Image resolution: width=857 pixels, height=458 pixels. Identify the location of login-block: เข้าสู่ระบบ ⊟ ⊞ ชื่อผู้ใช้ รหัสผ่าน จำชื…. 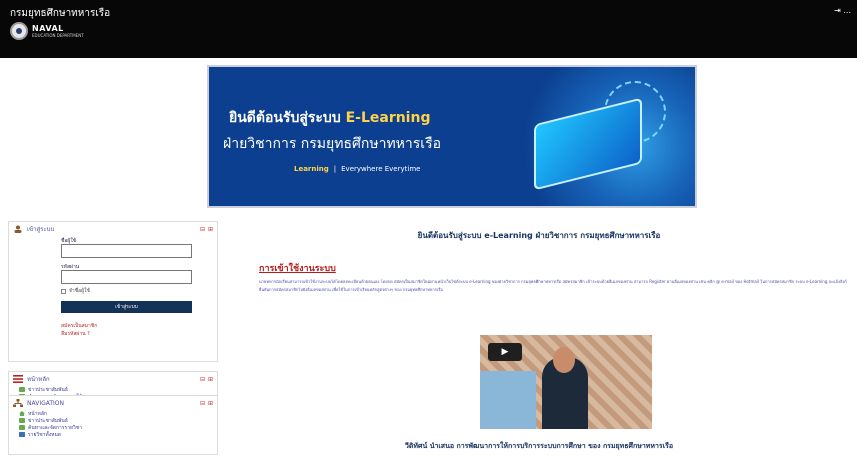
(113, 291).